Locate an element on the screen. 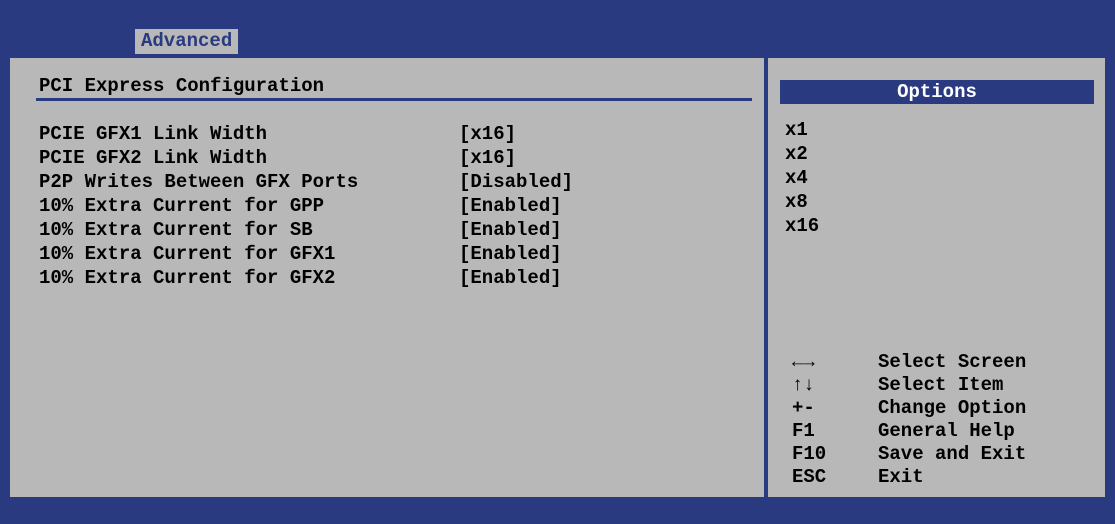 The image size is (1115, 524). setting-label: 10% Extra Current for GFX1 is located at coordinates (187, 254).